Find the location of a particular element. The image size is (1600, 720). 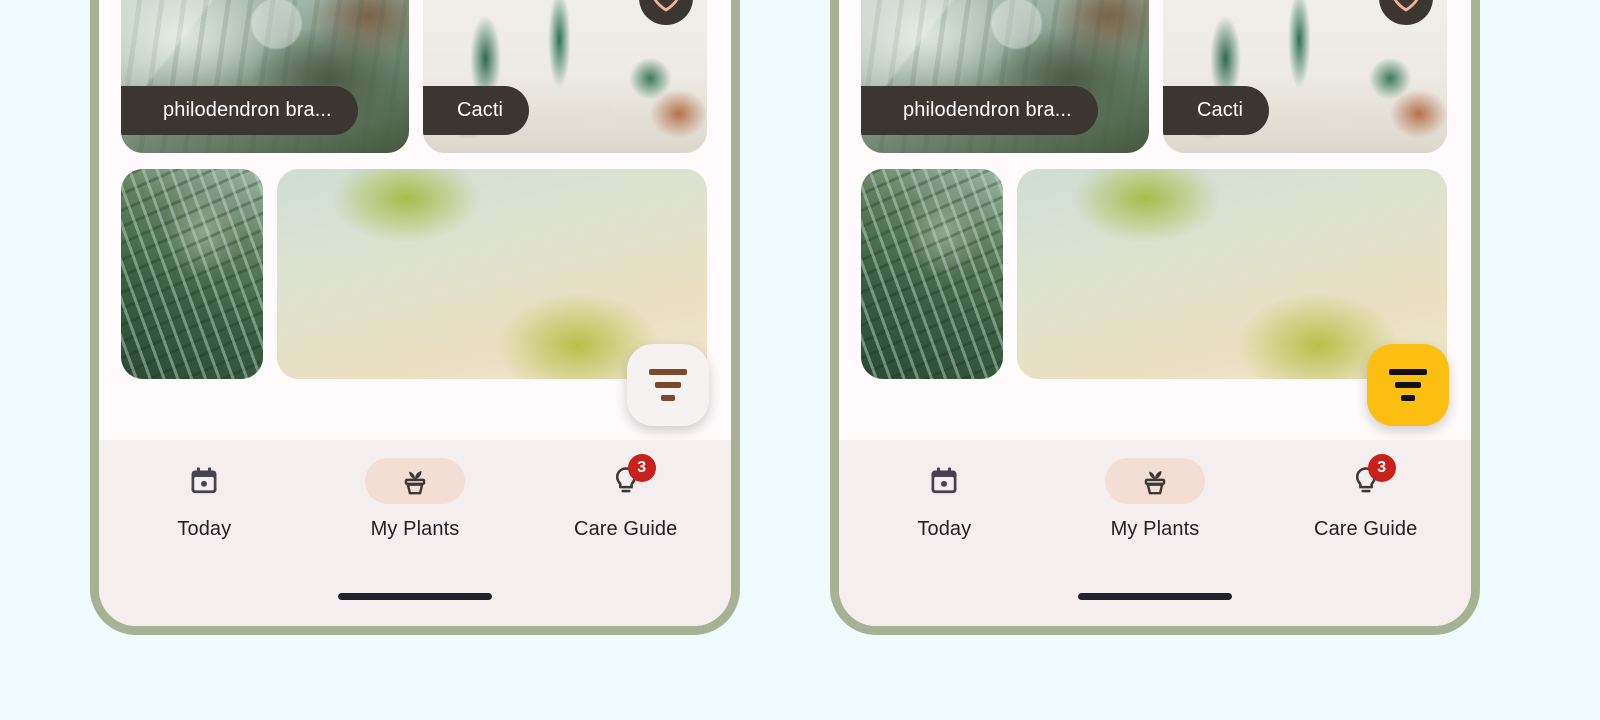

bottom-navigation-bar-left: Today My Plants 3 Care Guide is located at coordinates (415, 533).